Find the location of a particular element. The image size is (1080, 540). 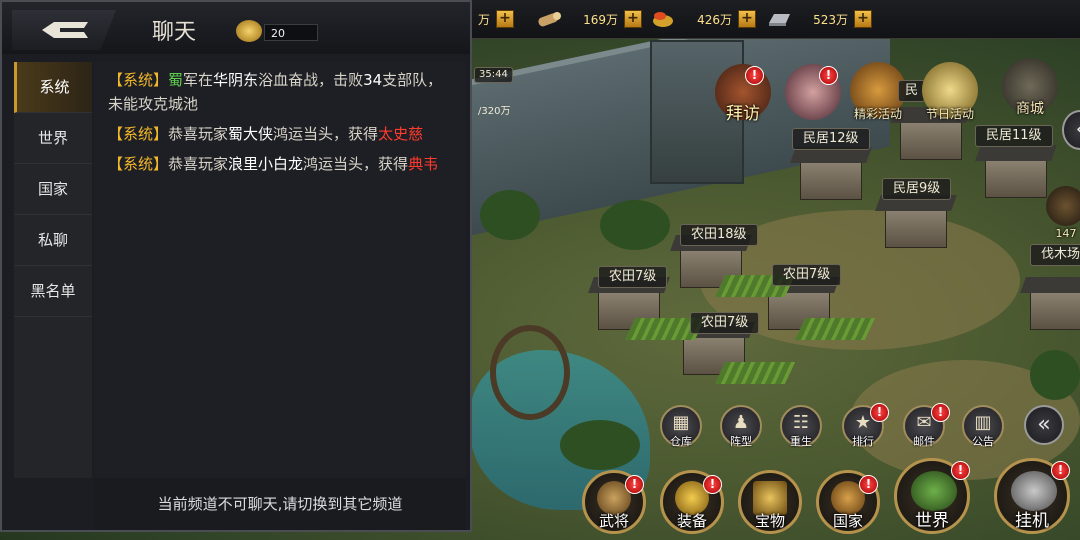

message-text: 典韦 is located at coordinates (423, 164).